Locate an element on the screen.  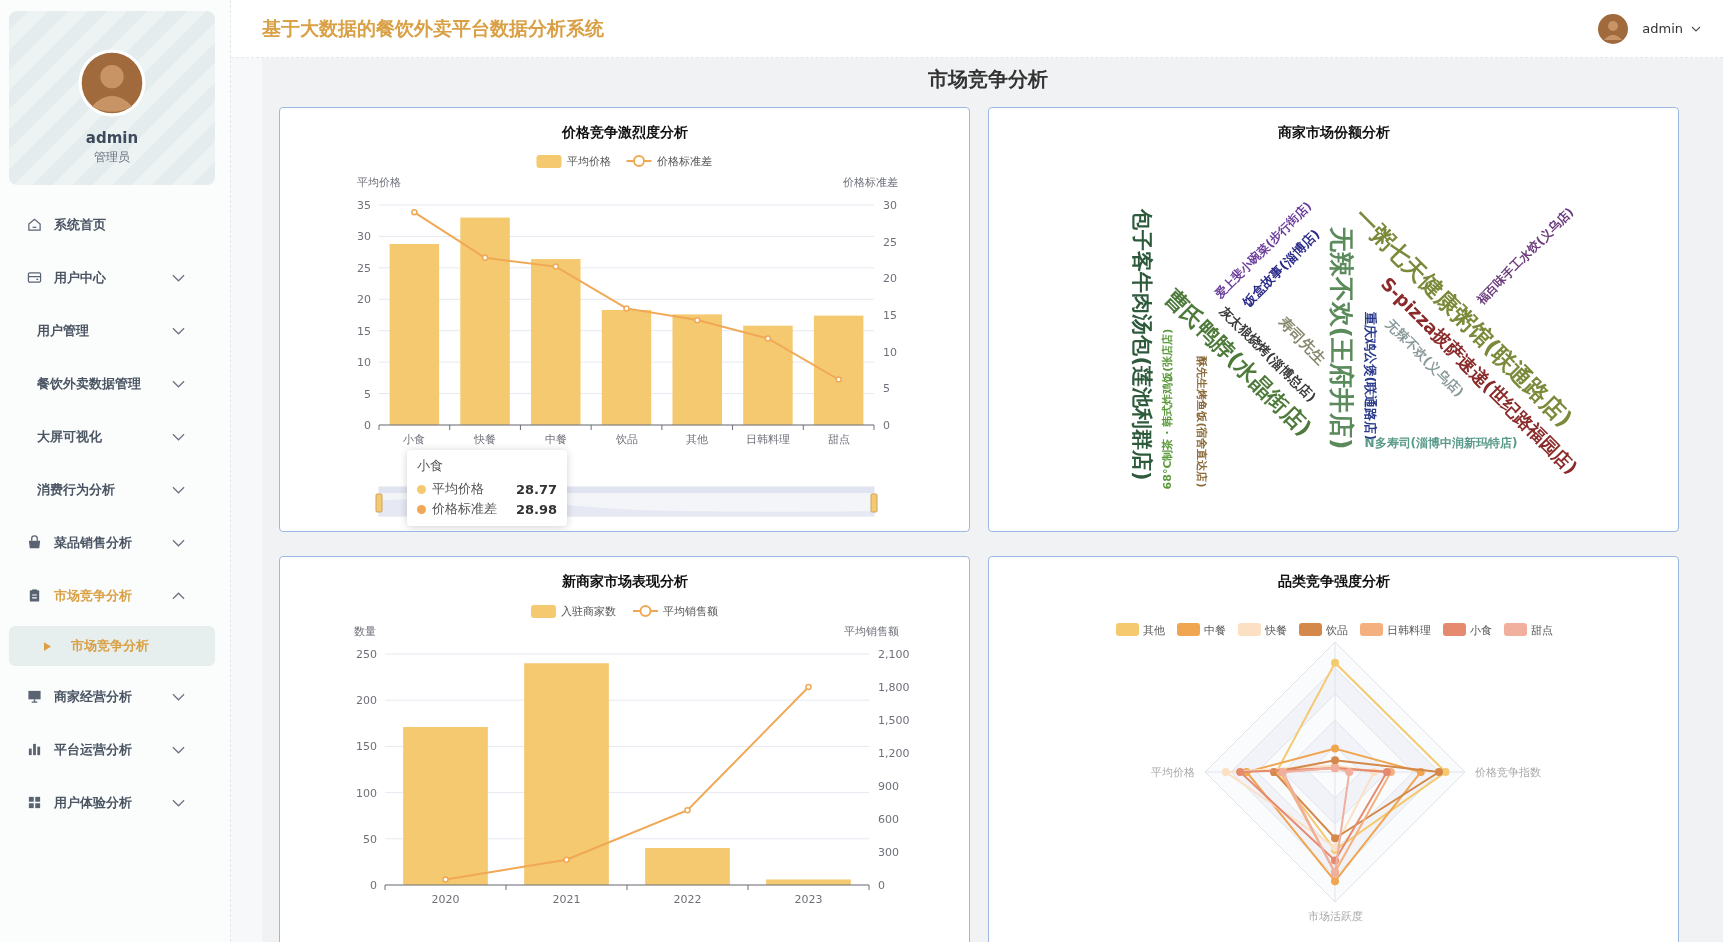
axis-tick-label: 日韩料理 is located at coordinates (767, 439).